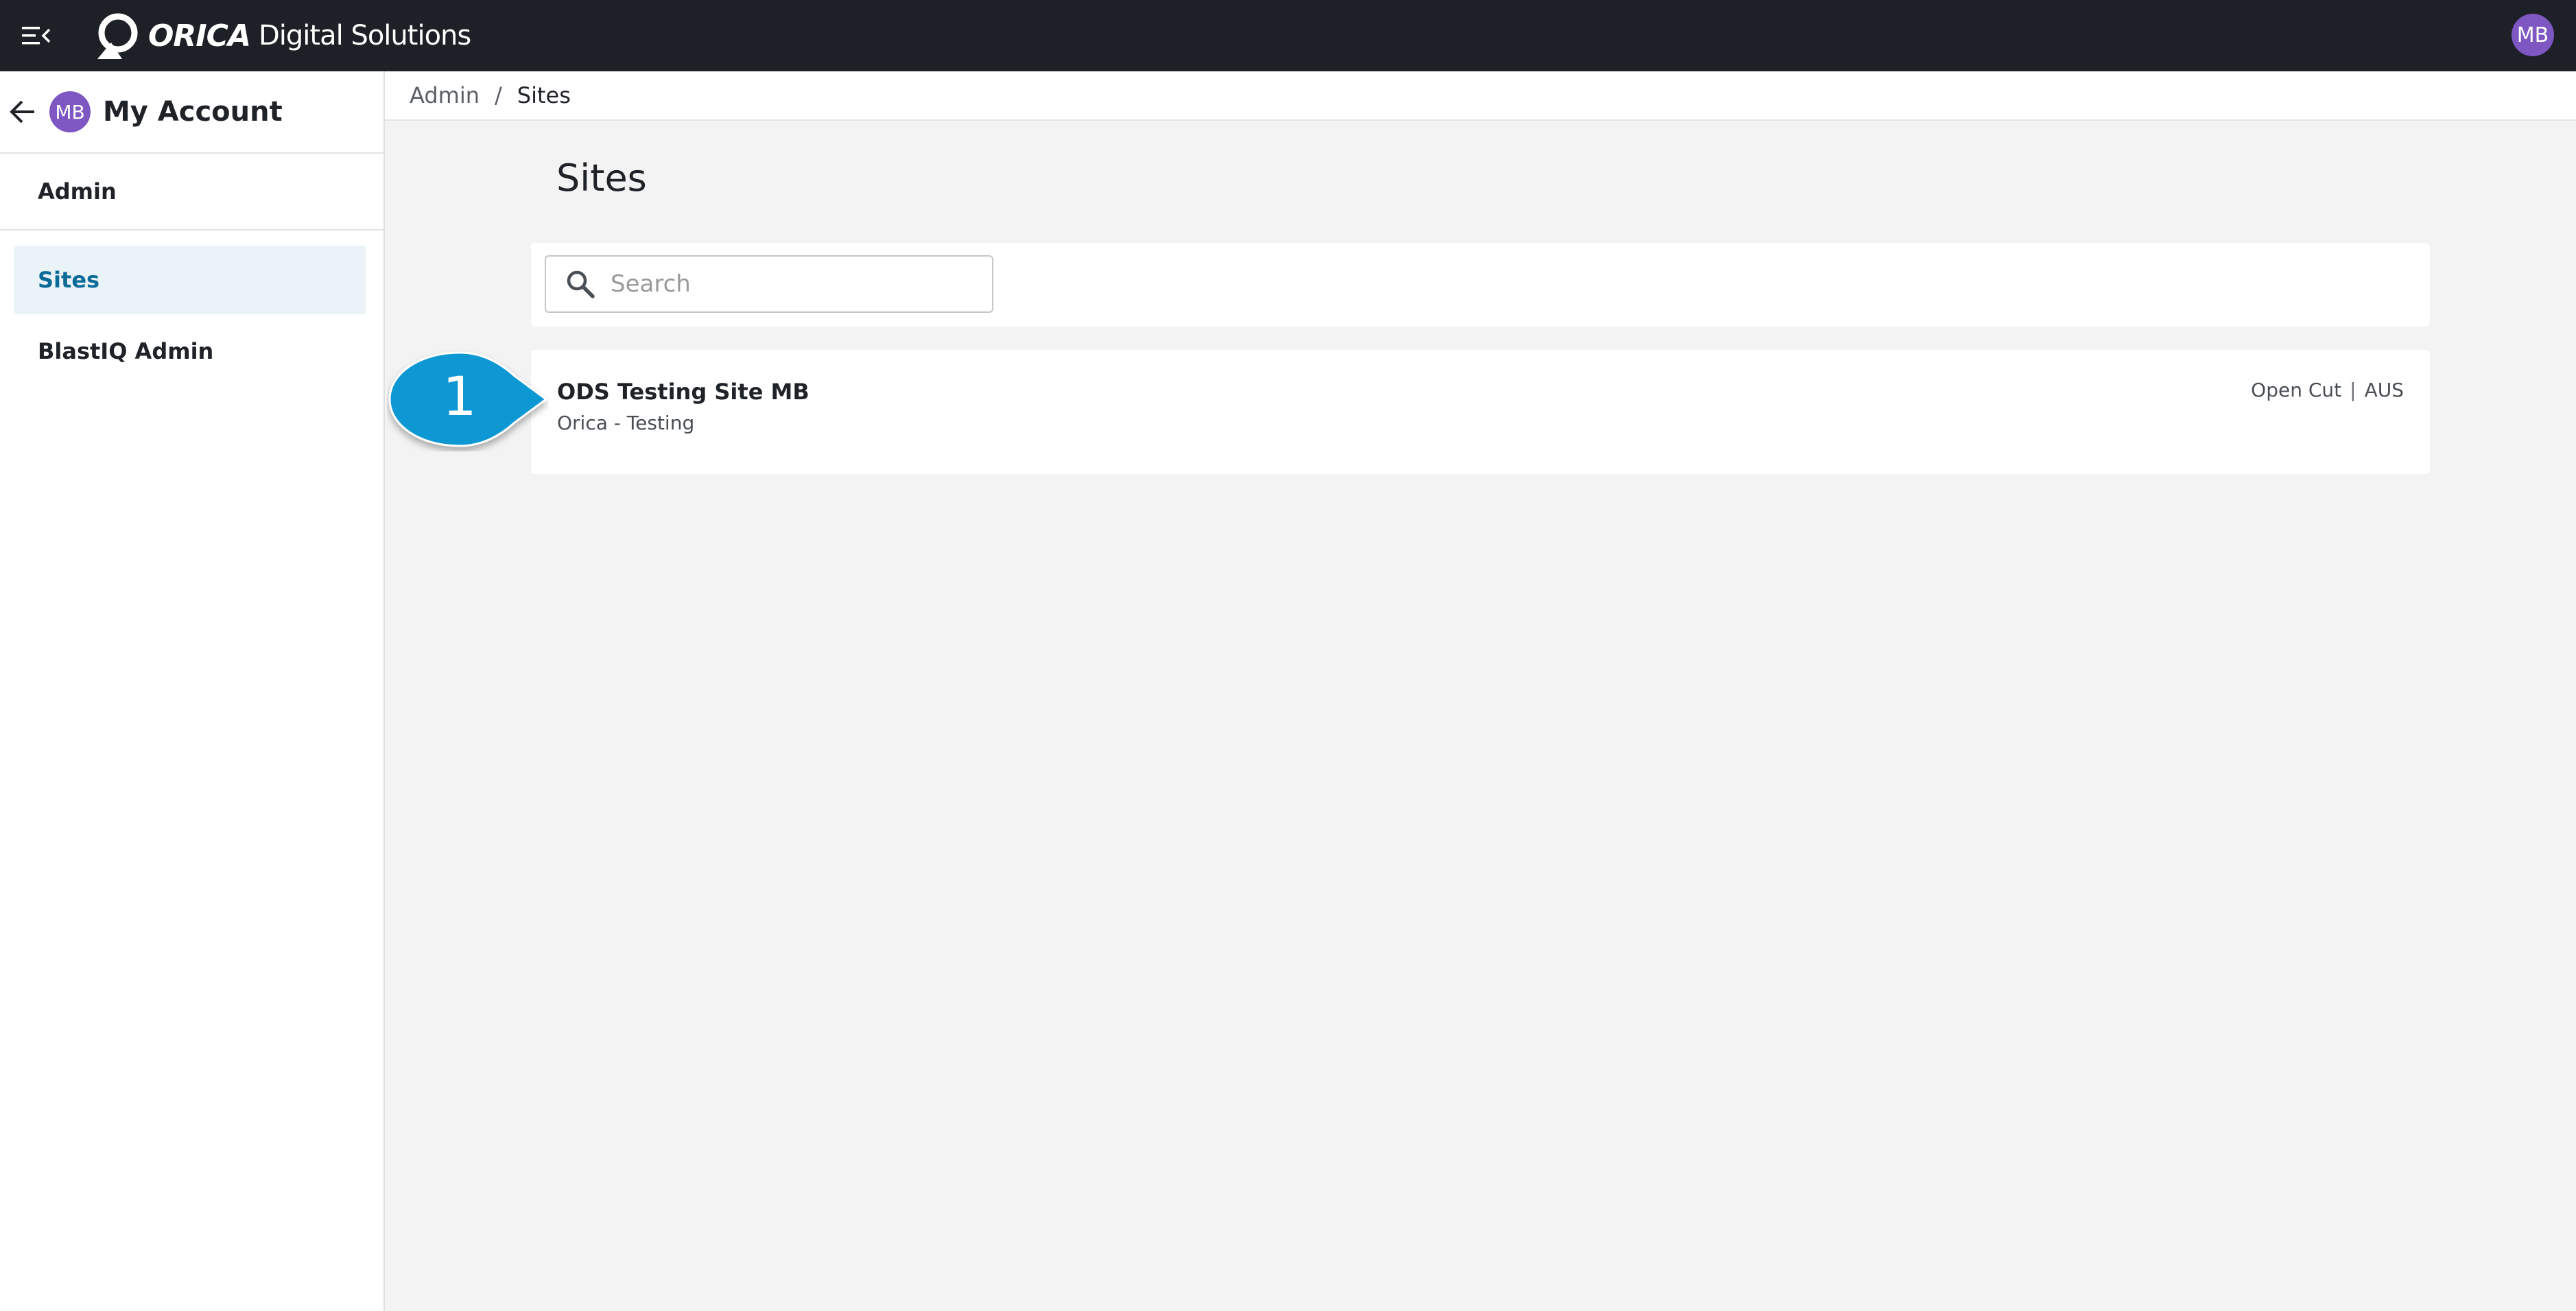 The width and height of the screenshot is (2576, 1311). I want to click on site-country: AUS, so click(2384, 390).